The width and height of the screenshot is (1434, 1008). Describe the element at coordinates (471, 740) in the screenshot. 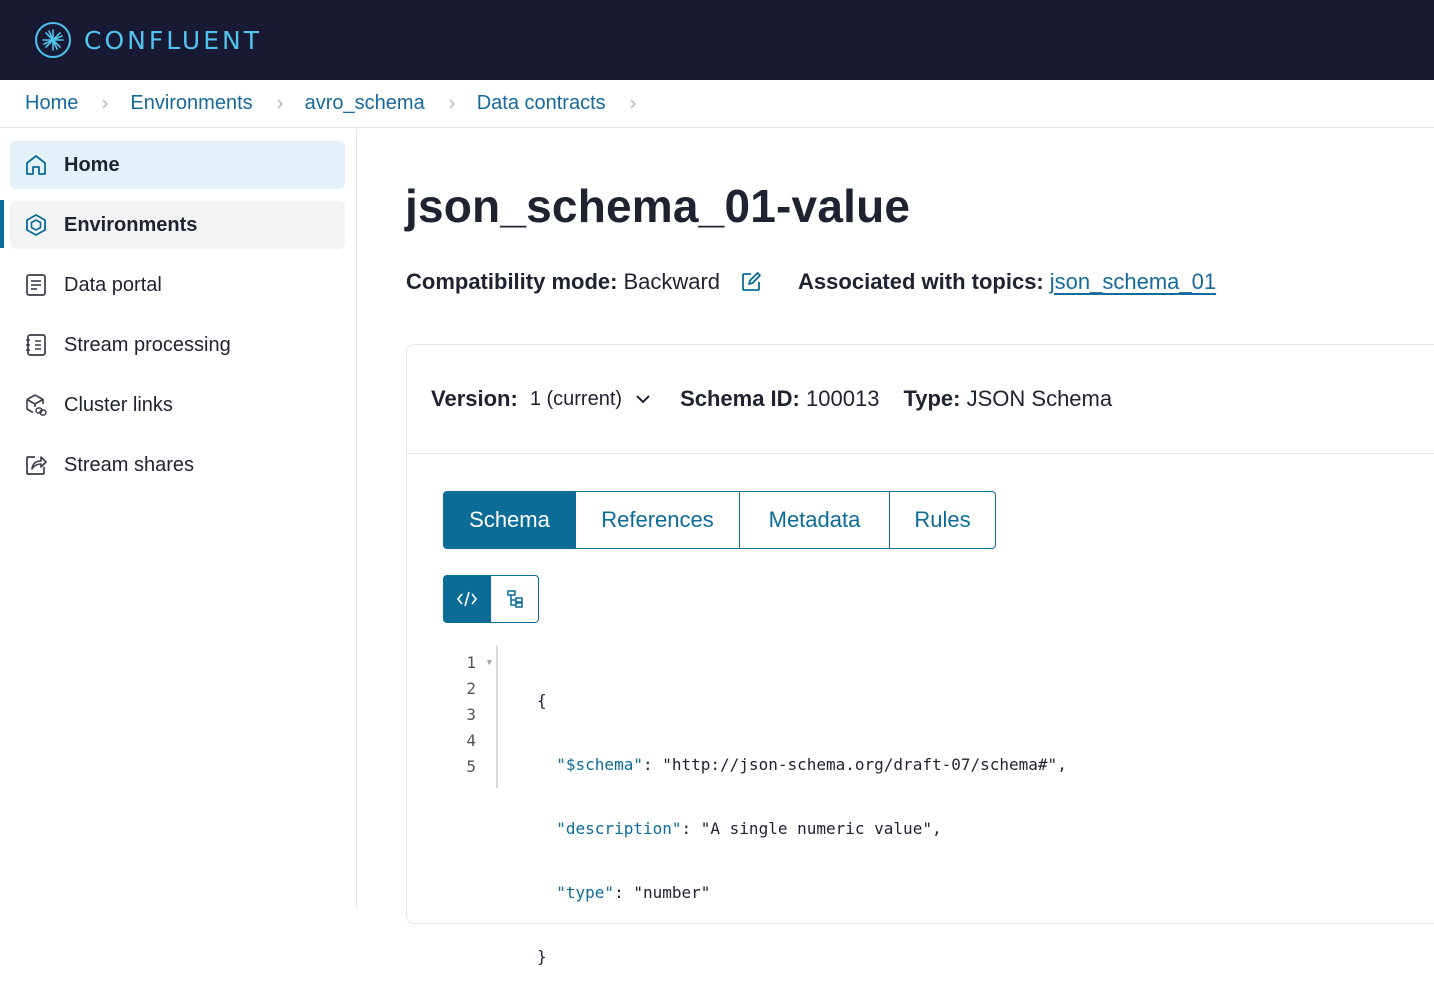

I see `line-number: 4` at that location.